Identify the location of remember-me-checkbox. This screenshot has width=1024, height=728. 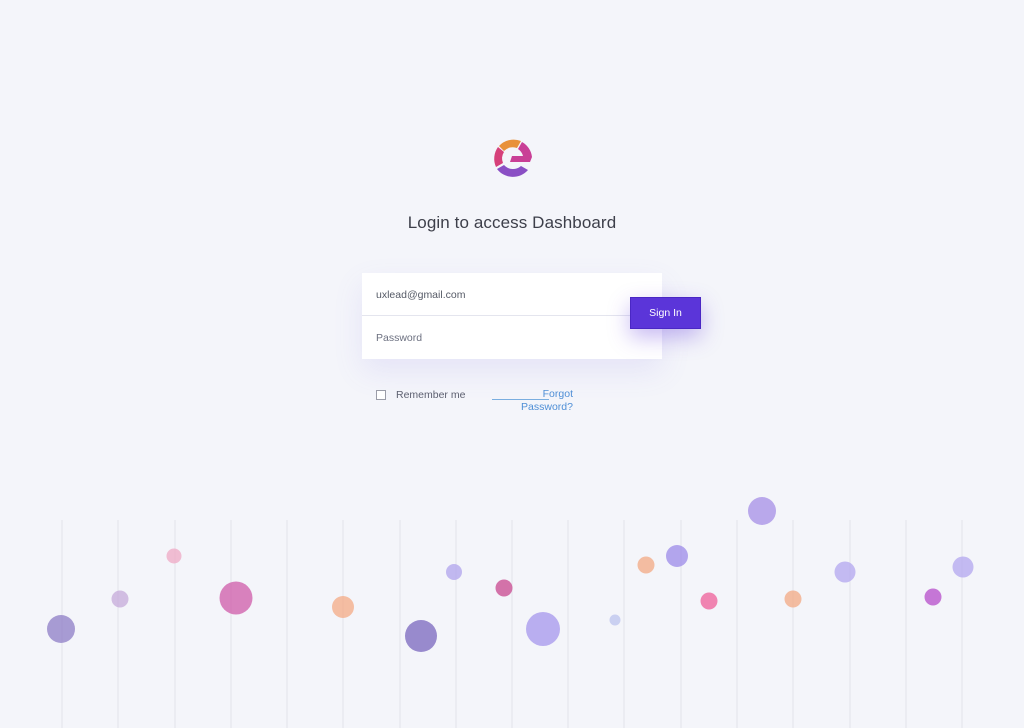
(381, 395).